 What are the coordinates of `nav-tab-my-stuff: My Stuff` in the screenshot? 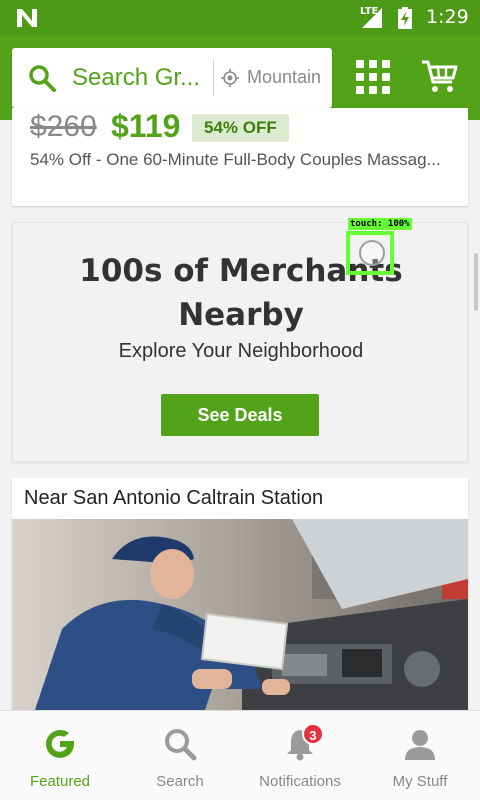 It's located at (420, 755).